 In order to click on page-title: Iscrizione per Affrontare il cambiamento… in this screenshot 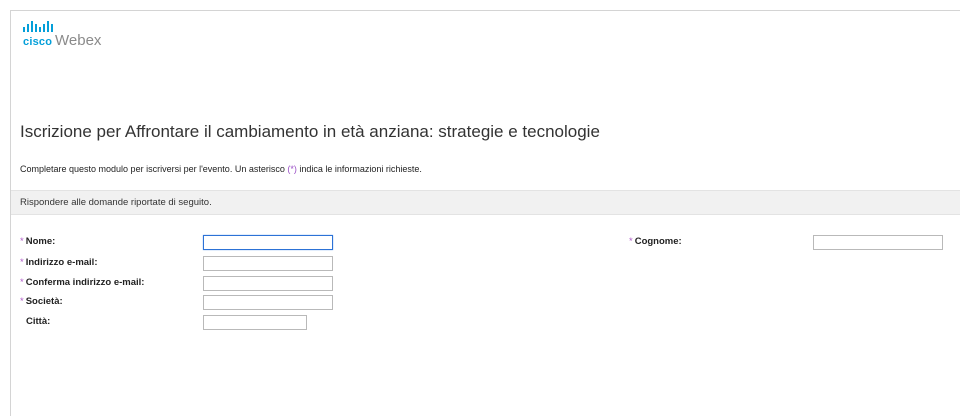, I will do `click(310, 131)`.